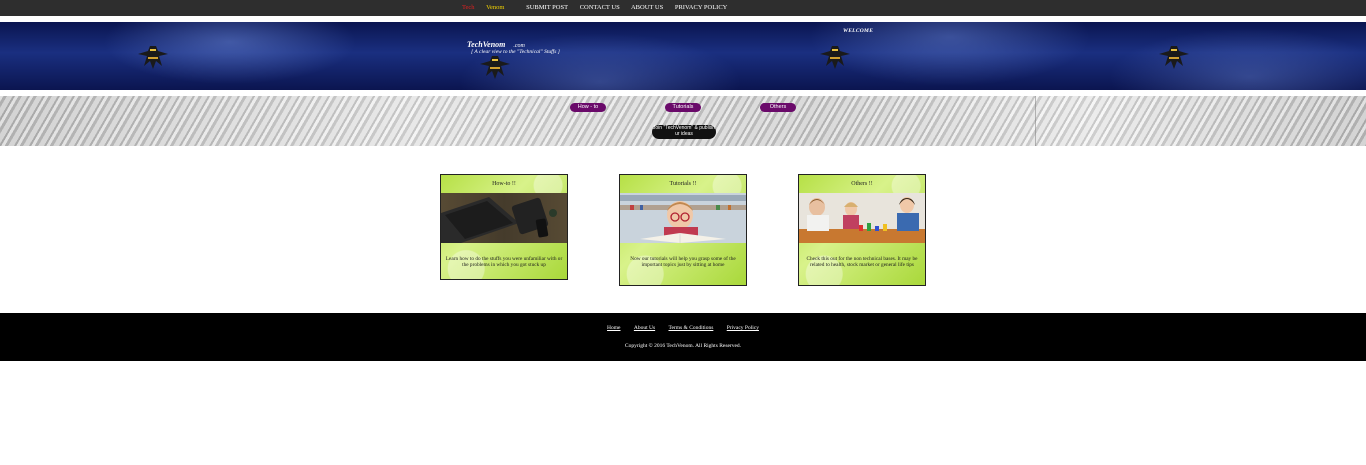 This screenshot has width=1366, height=465. What do you see at coordinates (683, 184) in the screenshot?
I see `card-title: Tutorials !!` at bounding box center [683, 184].